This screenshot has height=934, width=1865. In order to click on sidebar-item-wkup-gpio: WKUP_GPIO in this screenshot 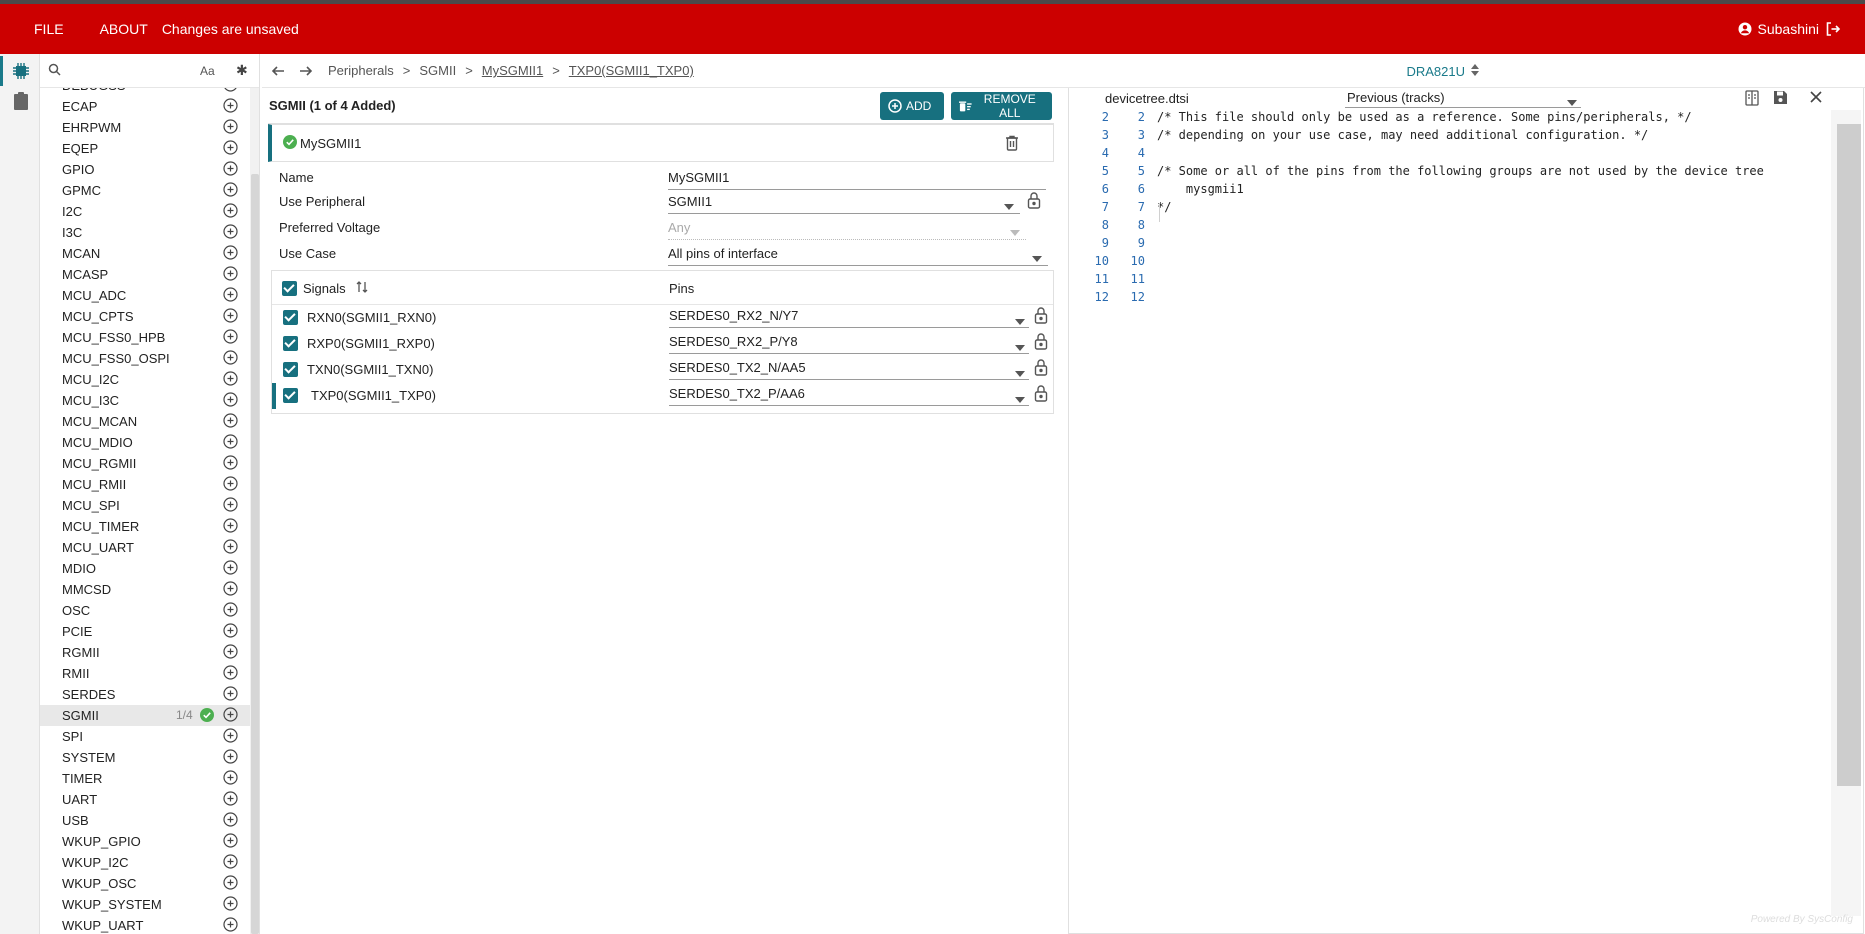, I will do `click(145, 841)`.